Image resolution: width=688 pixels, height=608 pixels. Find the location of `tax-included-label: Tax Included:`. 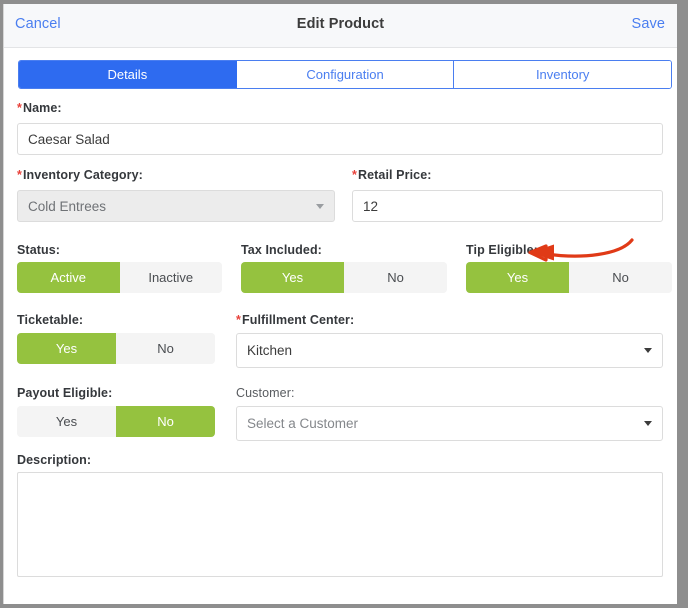

tax-included-label: Tax Included: is located at coordinates (281, 250).